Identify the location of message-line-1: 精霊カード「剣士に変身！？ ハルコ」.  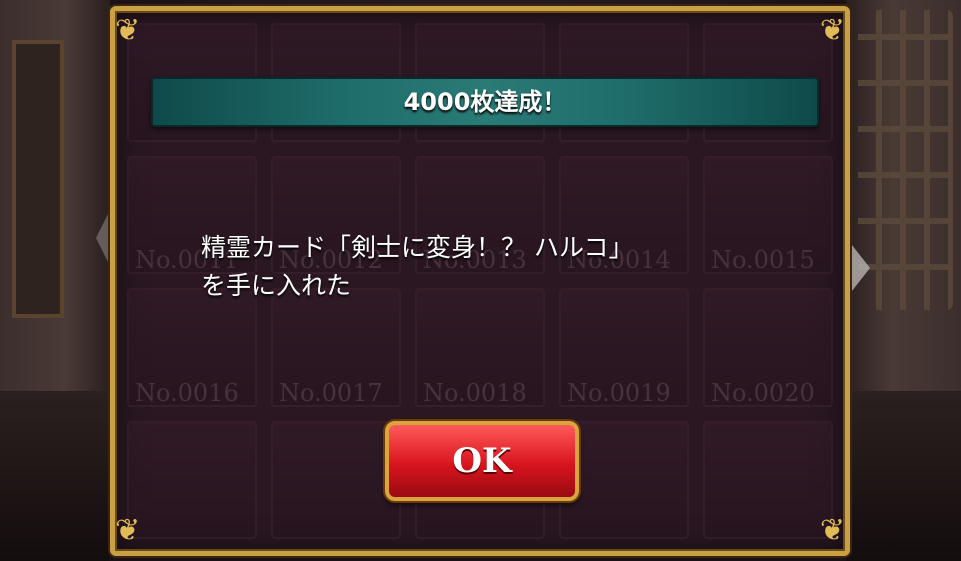
(417, 247).